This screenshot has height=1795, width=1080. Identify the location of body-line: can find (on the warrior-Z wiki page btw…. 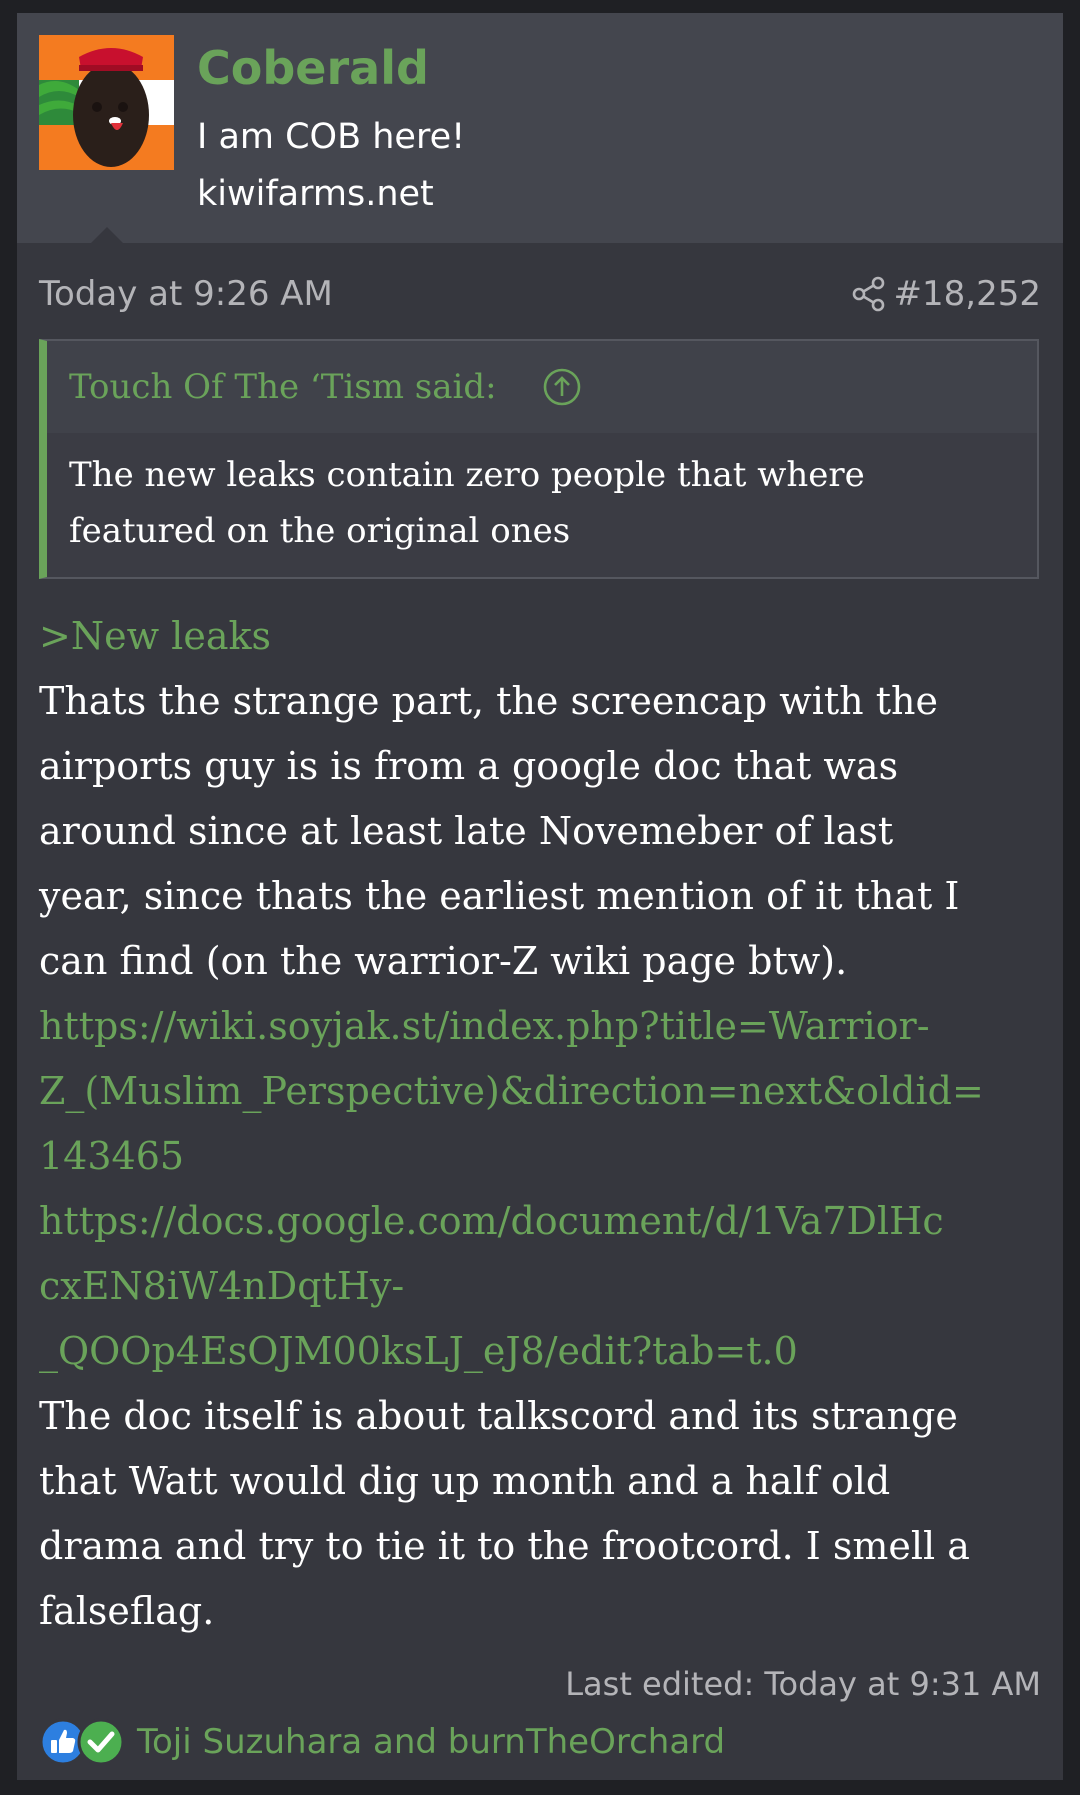
(443, 961).